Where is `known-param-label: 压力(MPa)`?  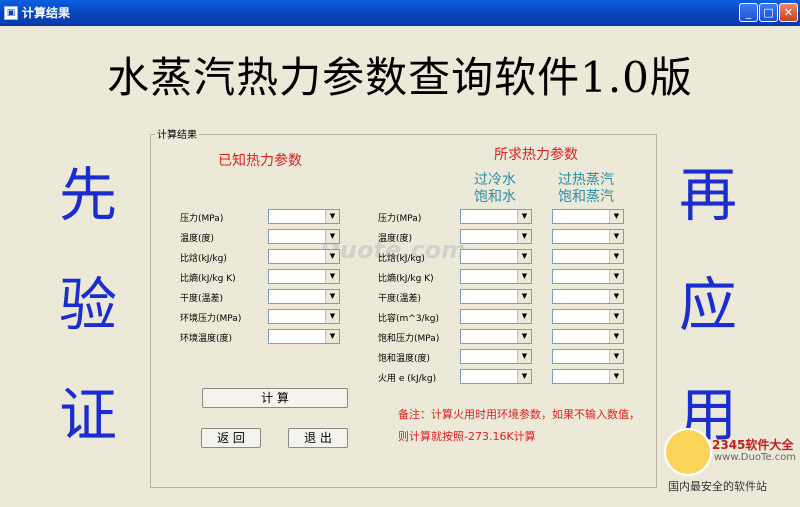 known-param-label: 压力(MPa) is located at coordinates (202, 219).